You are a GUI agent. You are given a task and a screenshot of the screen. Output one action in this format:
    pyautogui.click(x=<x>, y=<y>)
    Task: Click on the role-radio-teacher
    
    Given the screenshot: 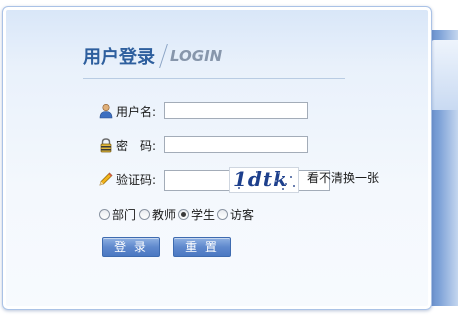 What is the action you would take?
    pyautogui.click(x=144, y=214)
    